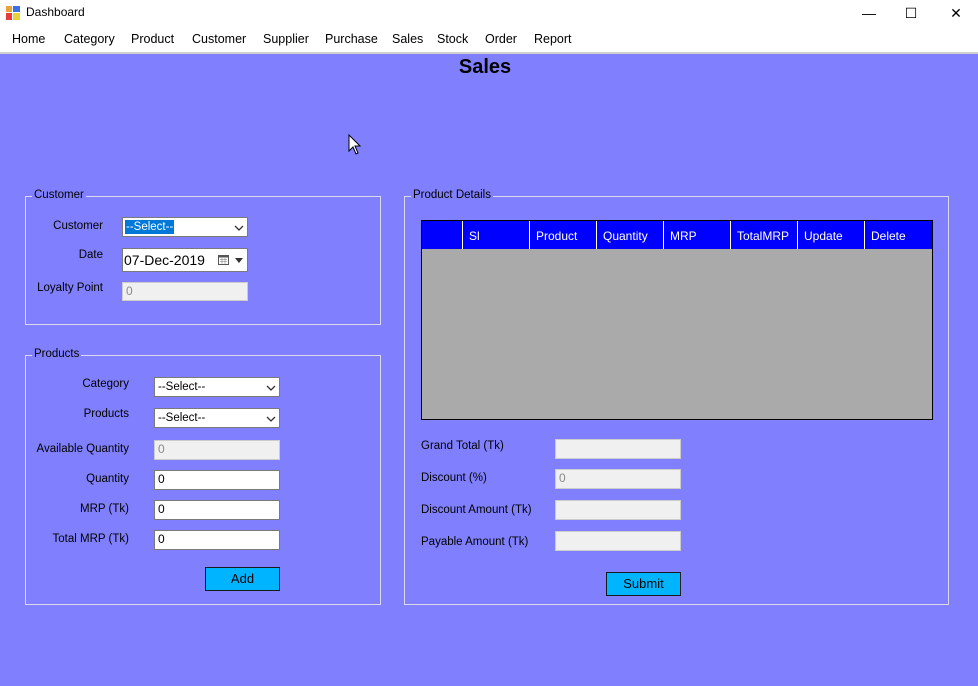  What do you see at coordinates (442, 235) in the screenshot?
I see `grid-row-header-cell` at bounding box center [442, 235].